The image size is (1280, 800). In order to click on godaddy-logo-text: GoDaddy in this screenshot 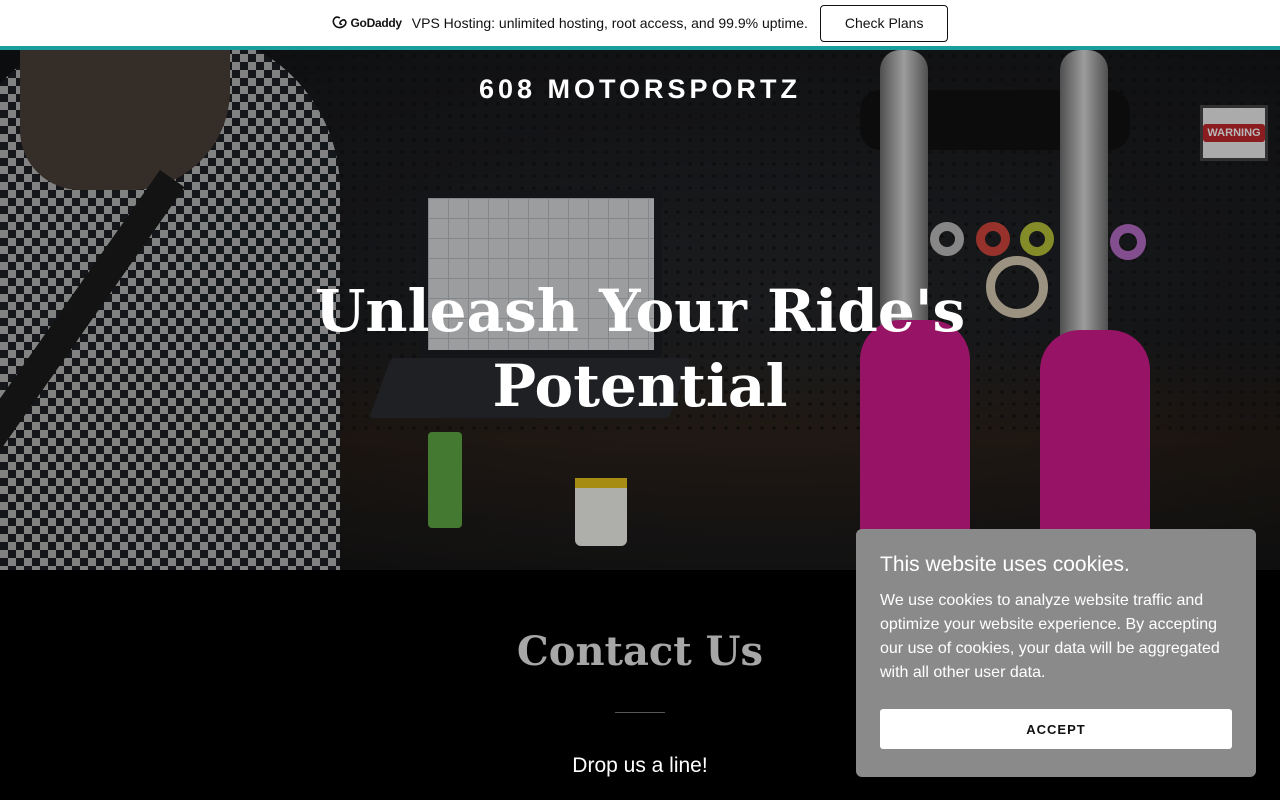, I will do `click(376, 23)`.